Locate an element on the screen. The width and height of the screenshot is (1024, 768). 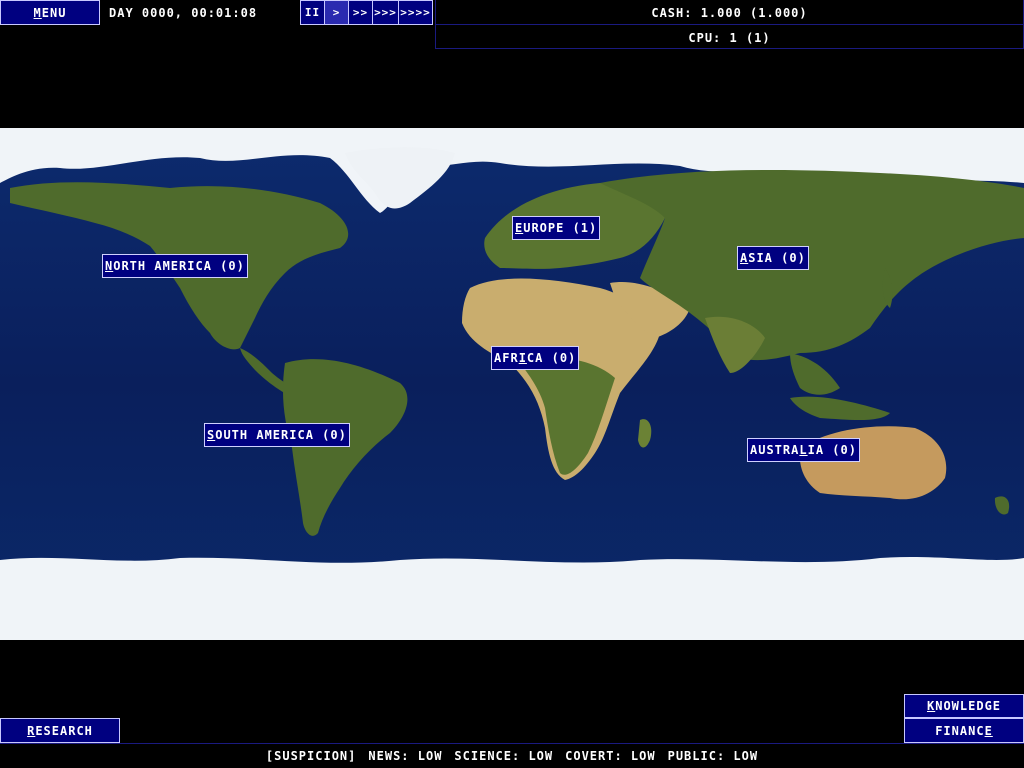
resources-panel: CASH: 1.000 (1.000) CPU: 1 (1) is located at coordinates (729, 24).